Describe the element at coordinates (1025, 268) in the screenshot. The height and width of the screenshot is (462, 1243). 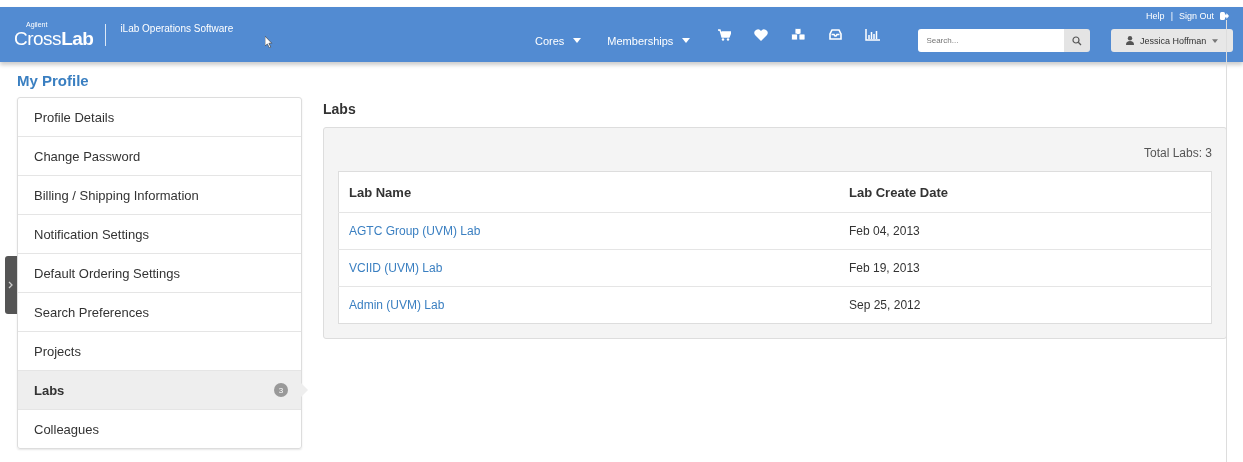
I see `table-cell: Feb 19, 2013` at that location.